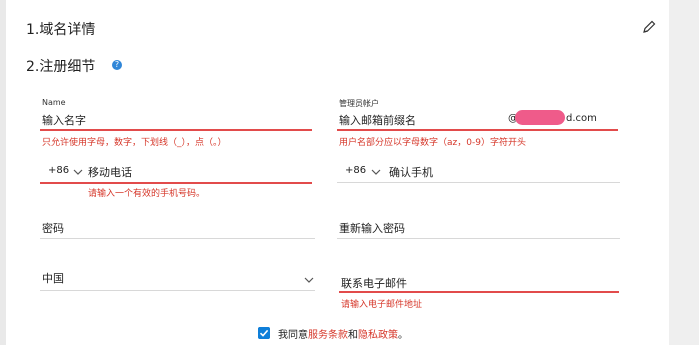 This screenshot has height=345, width=699. What do you see at coordinates (61, 30) in the screenshot?
I see `section-domain-details-title: 1.域名详情` at bounding box center [61, 30].